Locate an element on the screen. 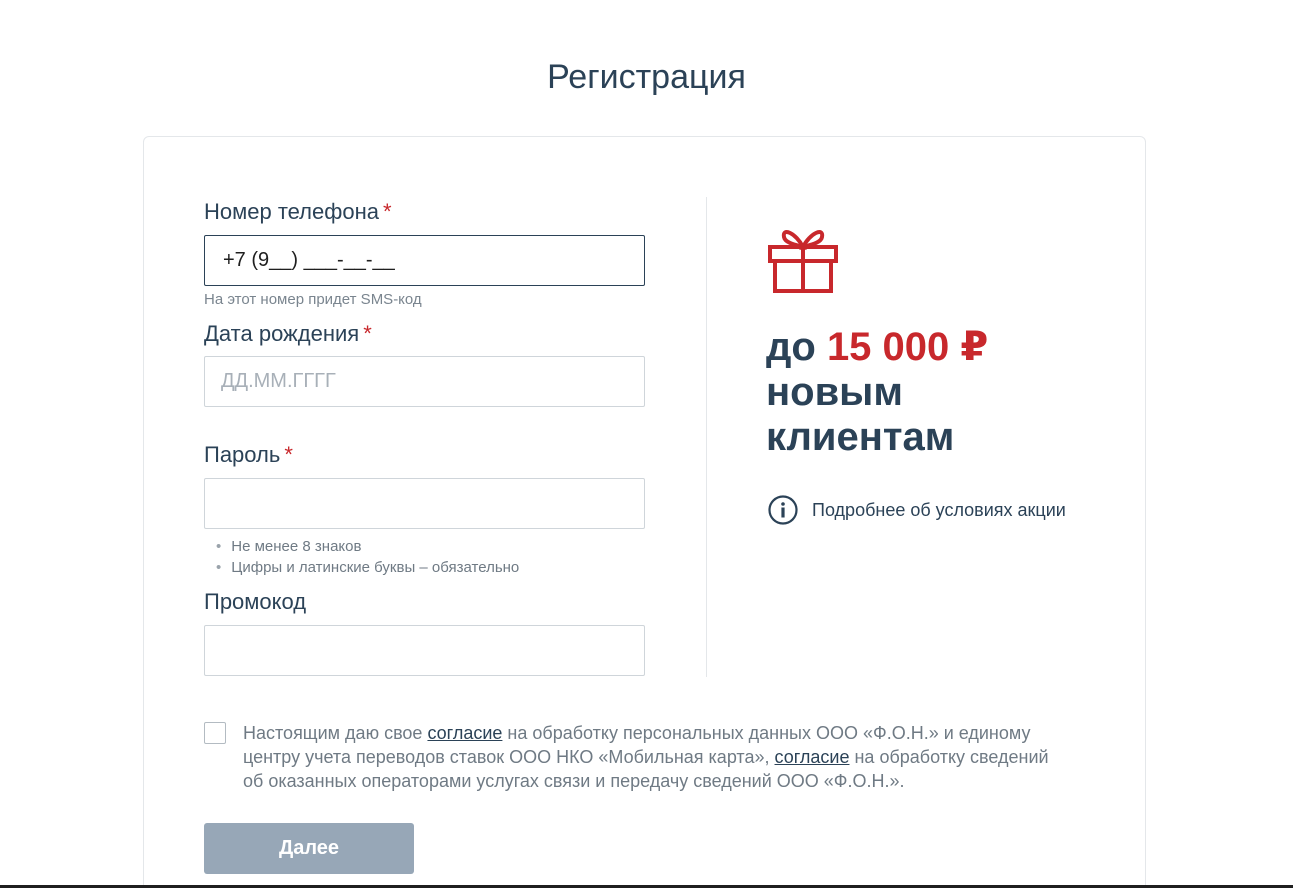  promo-line1: до 15 000 ₽ is located at coordinates (877, 347).